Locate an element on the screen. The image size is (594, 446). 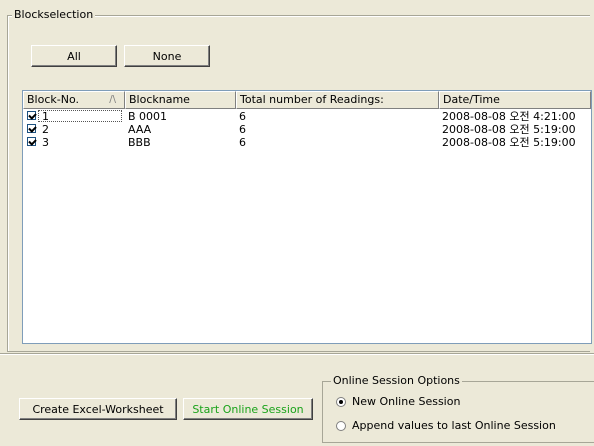
row-focus-rect is located at coordinates (80, 116).